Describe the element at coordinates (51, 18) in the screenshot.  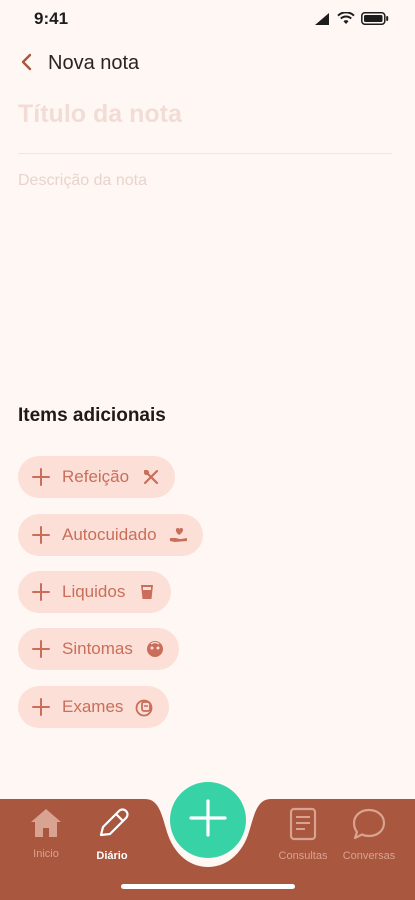
I see `status-time: 9:41` at that location.